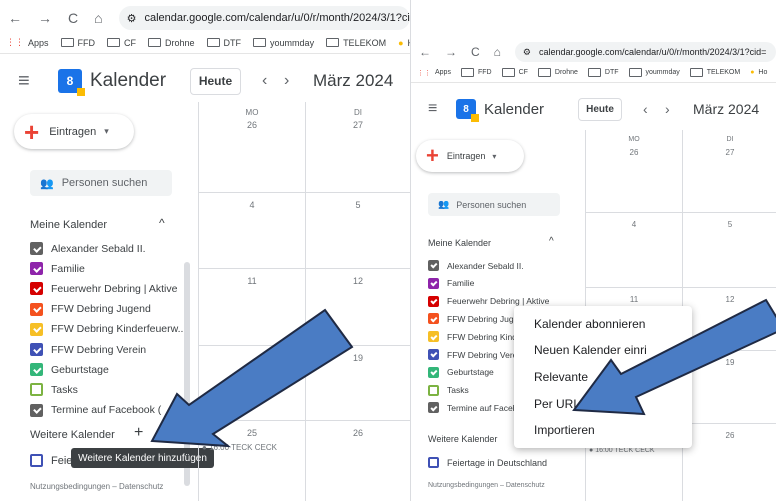 This screenshot has height=501, width=776. What do you see at coordinates (674, 357) in the screenshot?
I see `annotation-arrow-right` at bounding box center [674, 357].